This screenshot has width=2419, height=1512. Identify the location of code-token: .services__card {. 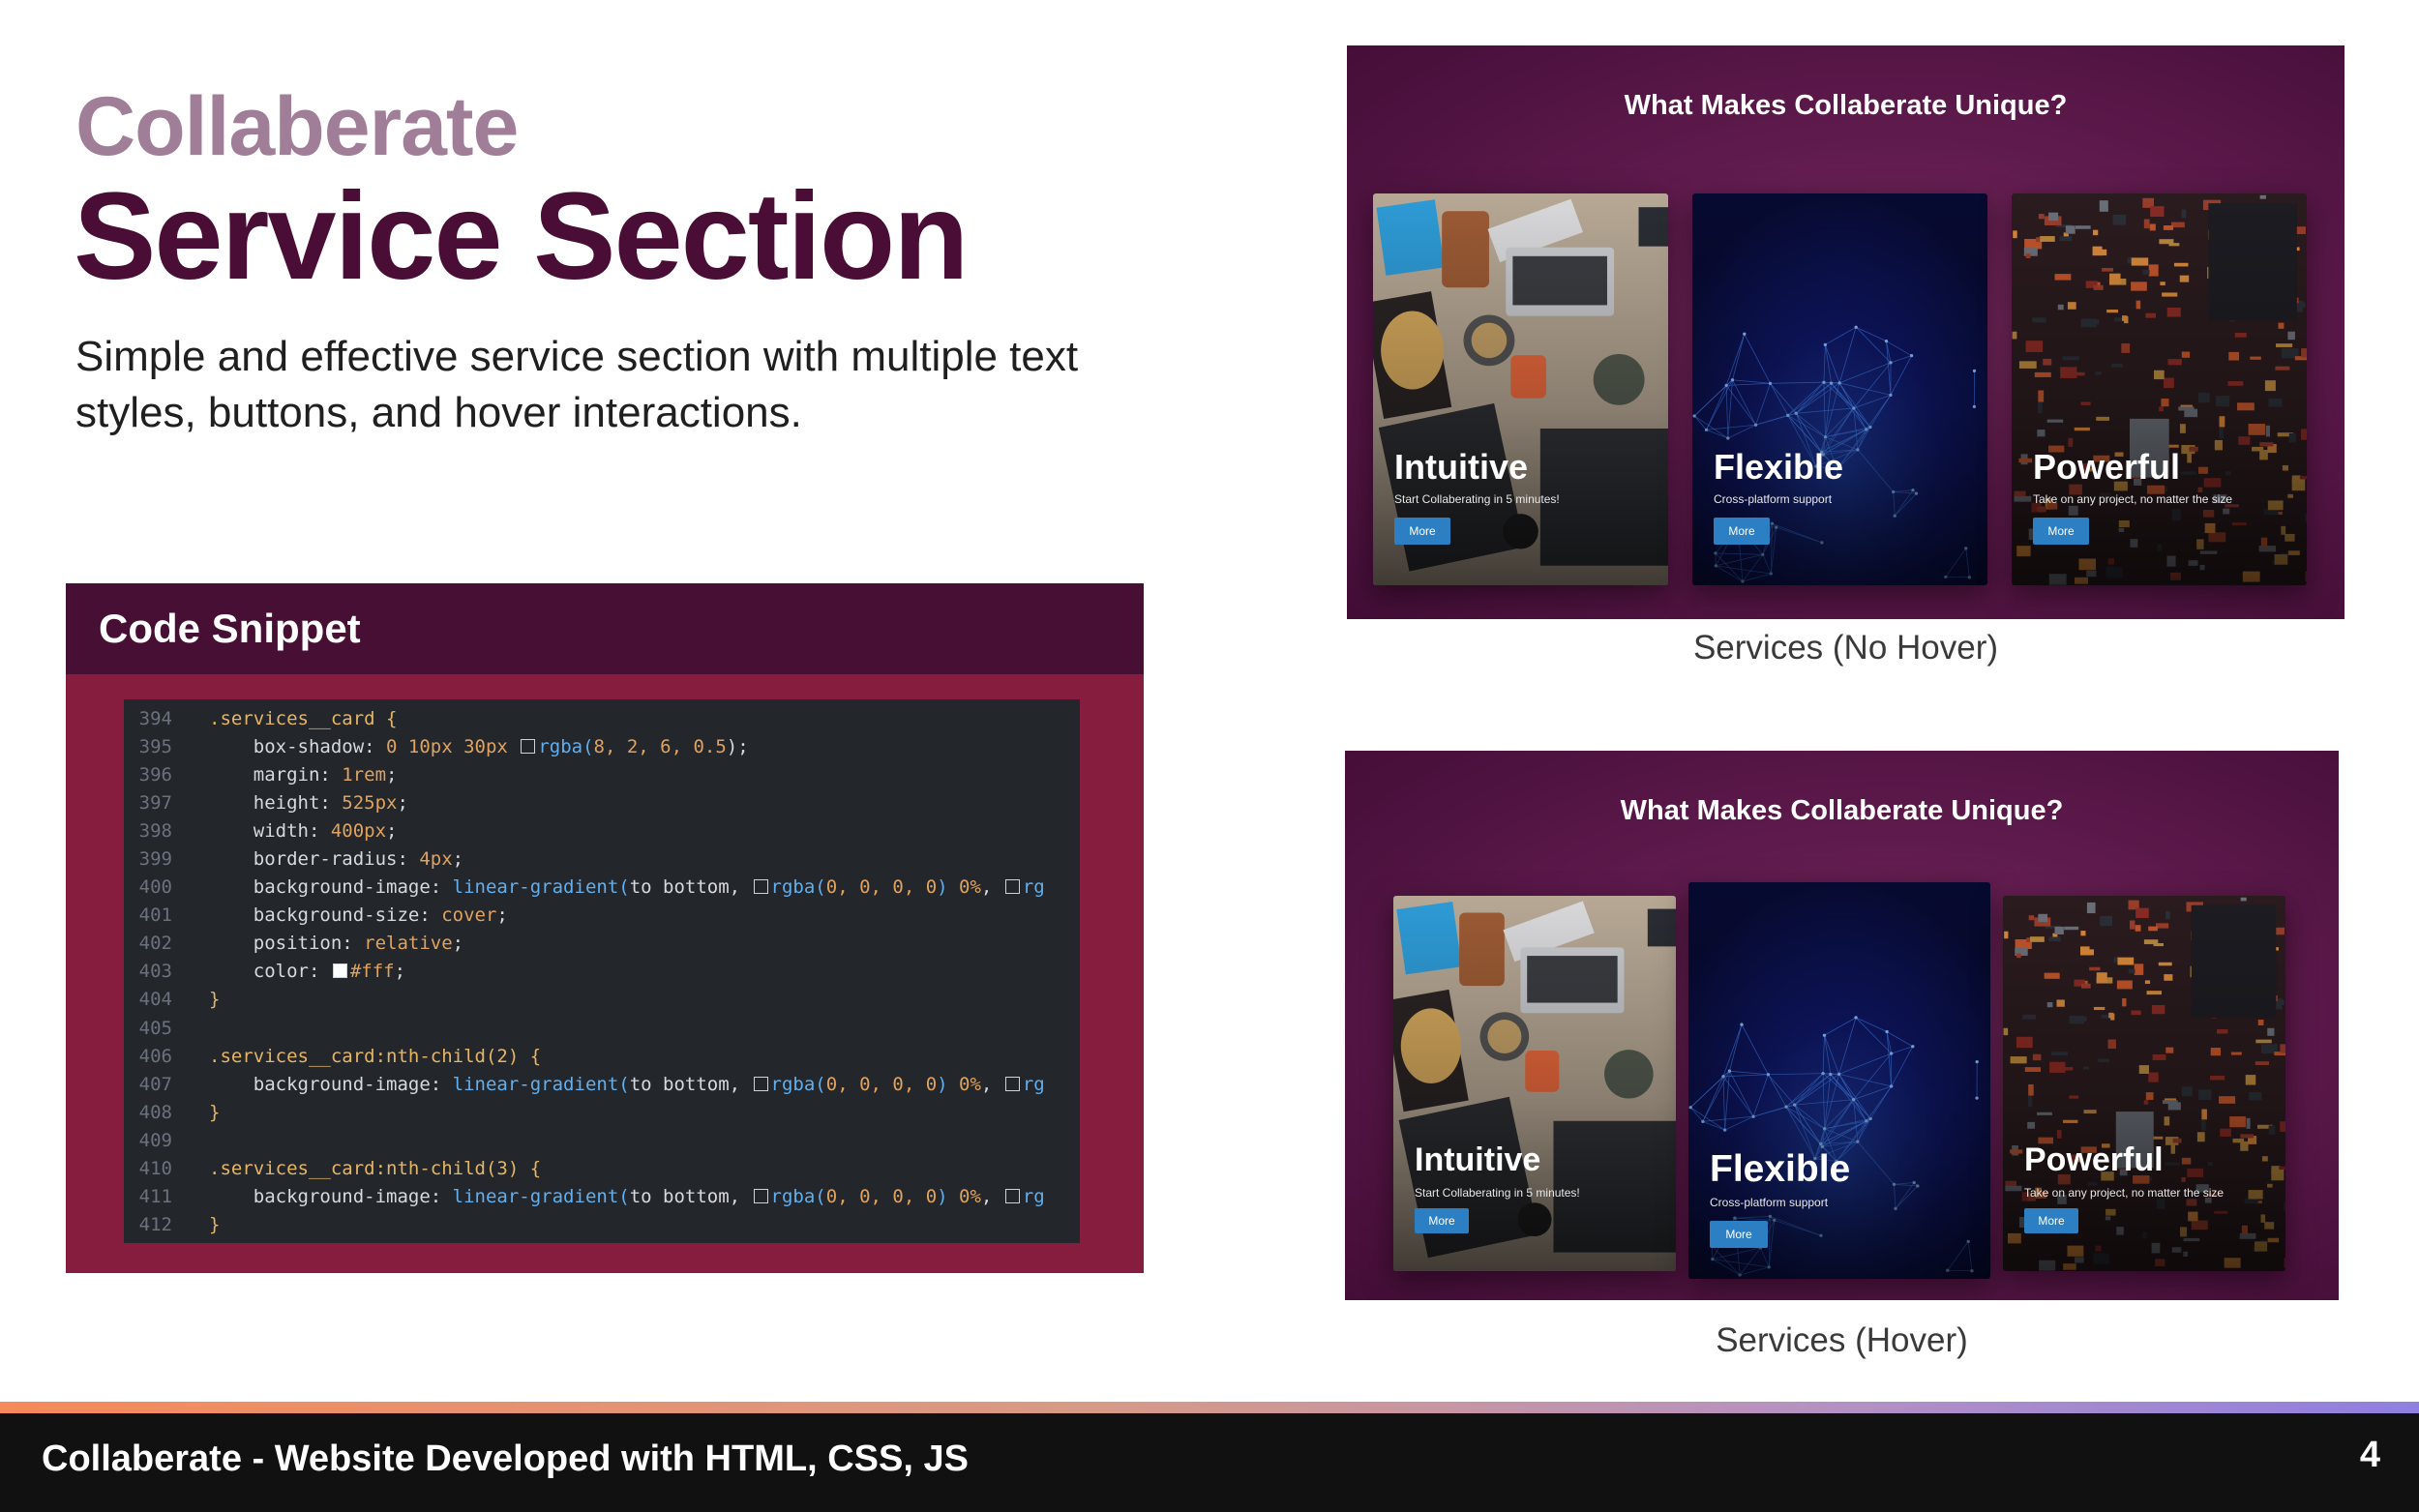
(303, 718).